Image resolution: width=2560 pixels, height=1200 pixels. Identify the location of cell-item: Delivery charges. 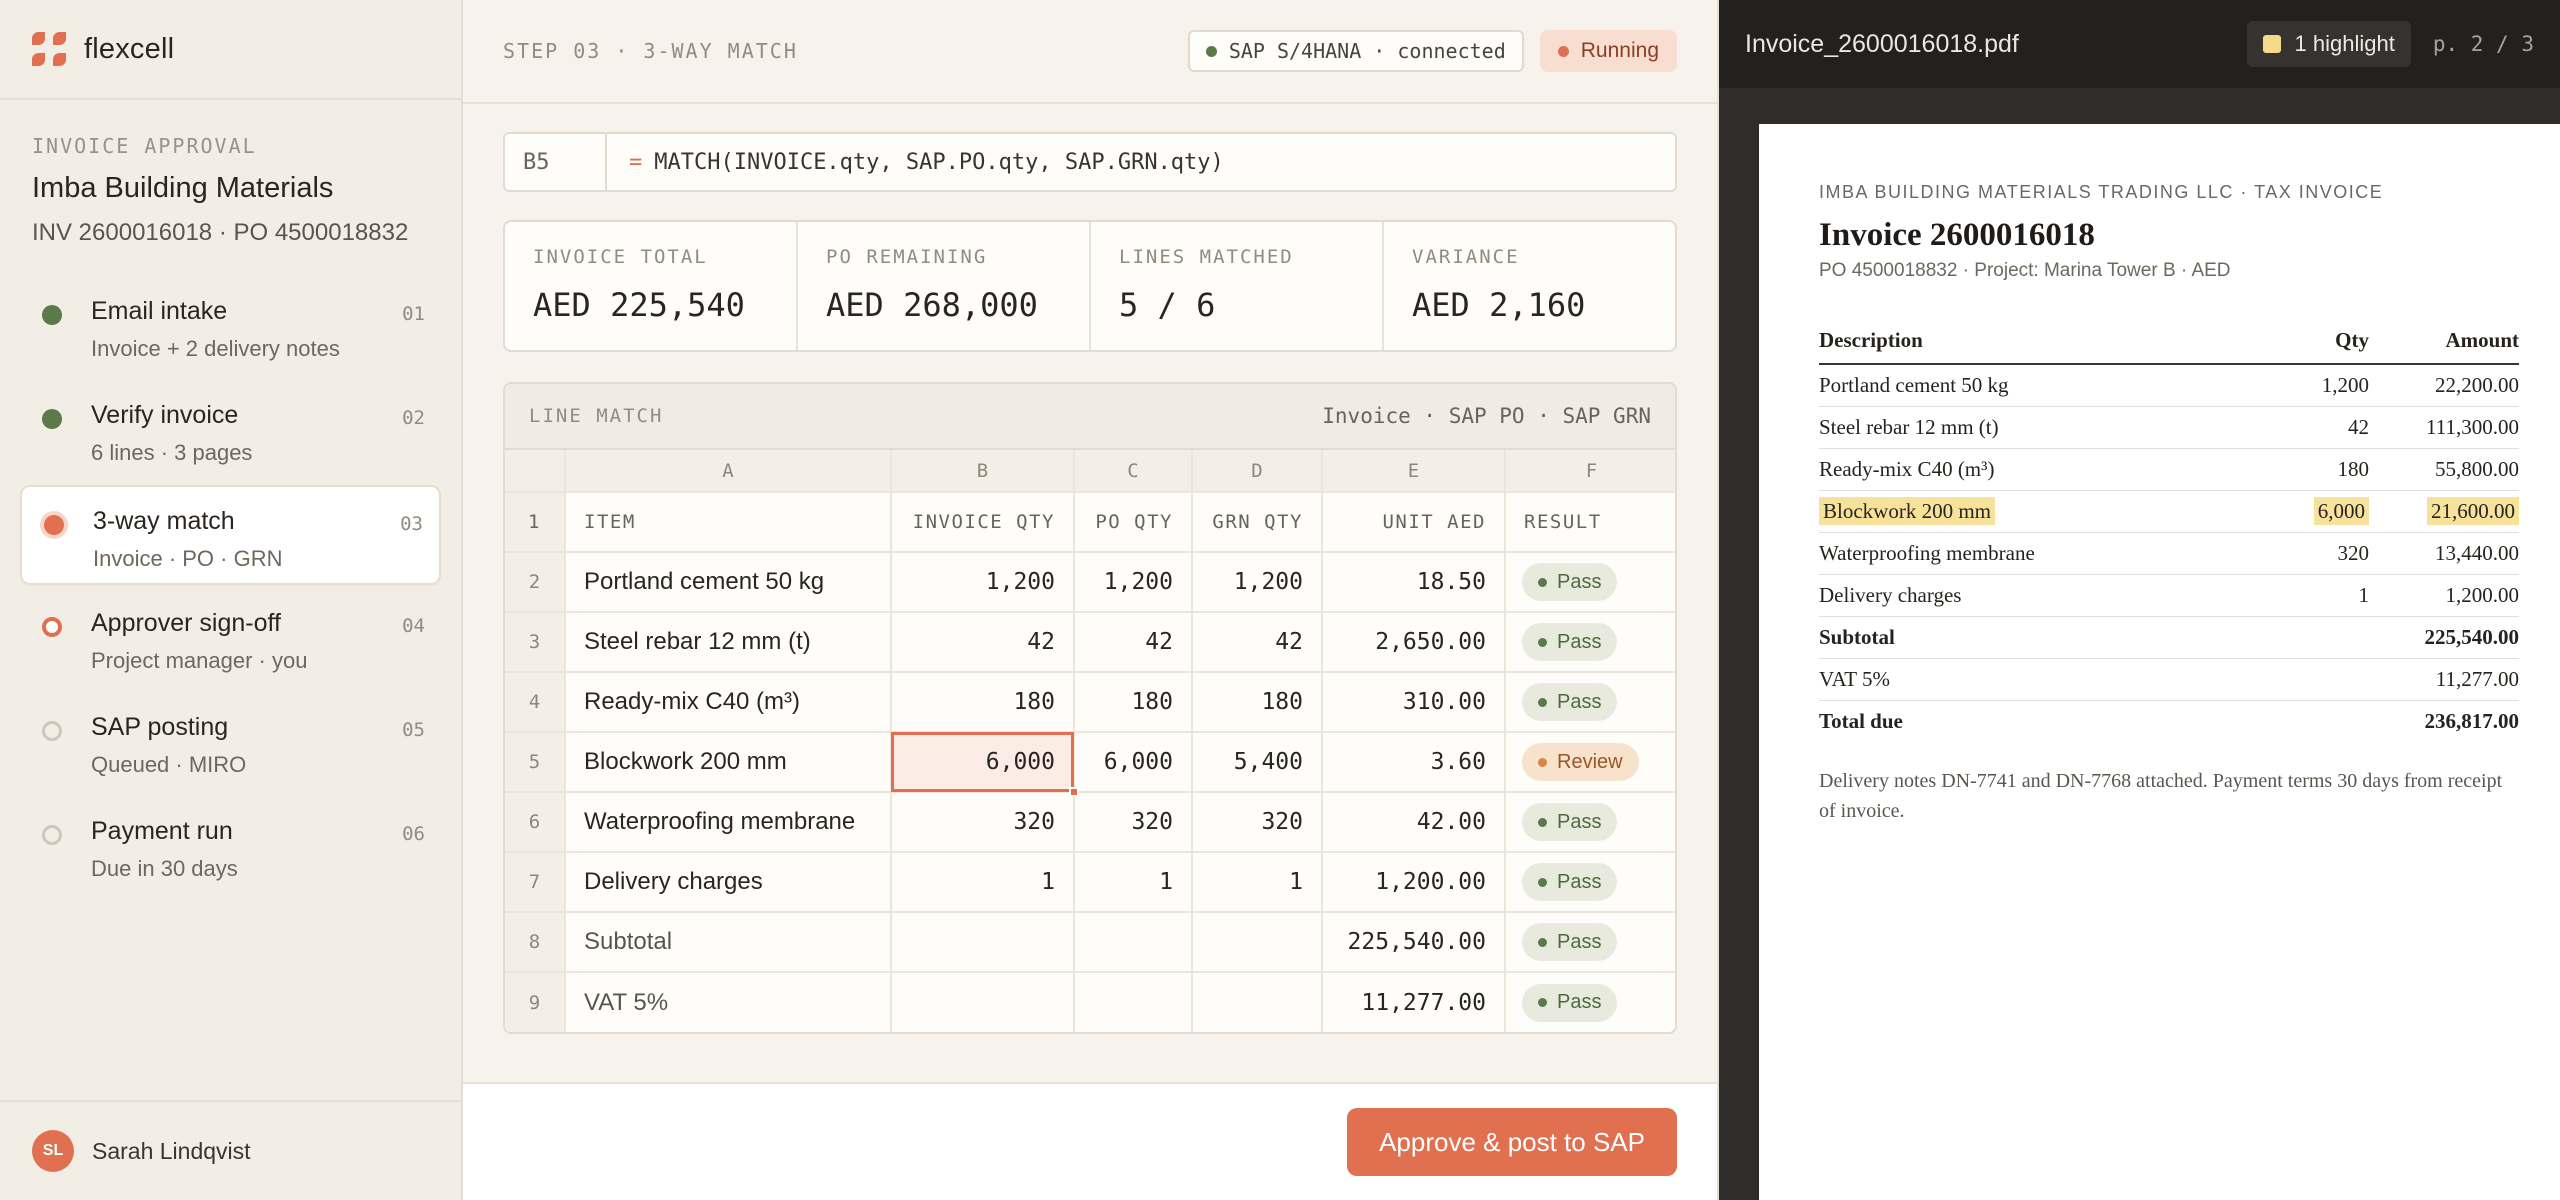
(728, 882).